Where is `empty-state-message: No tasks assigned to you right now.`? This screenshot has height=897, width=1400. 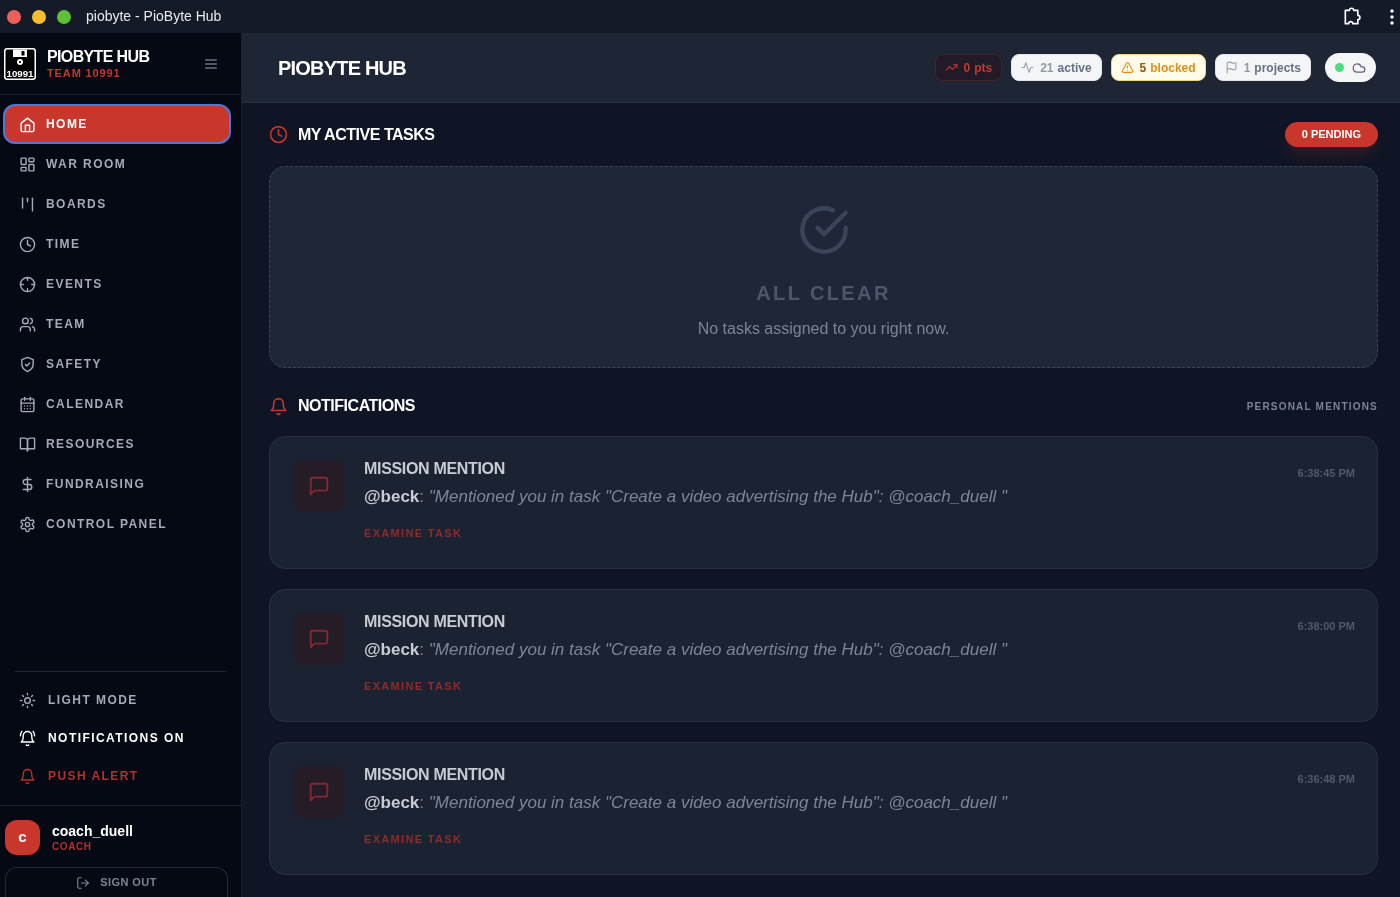 empty-state-message: No tasks assigned to you right now. is located at coordinates (823, 329).